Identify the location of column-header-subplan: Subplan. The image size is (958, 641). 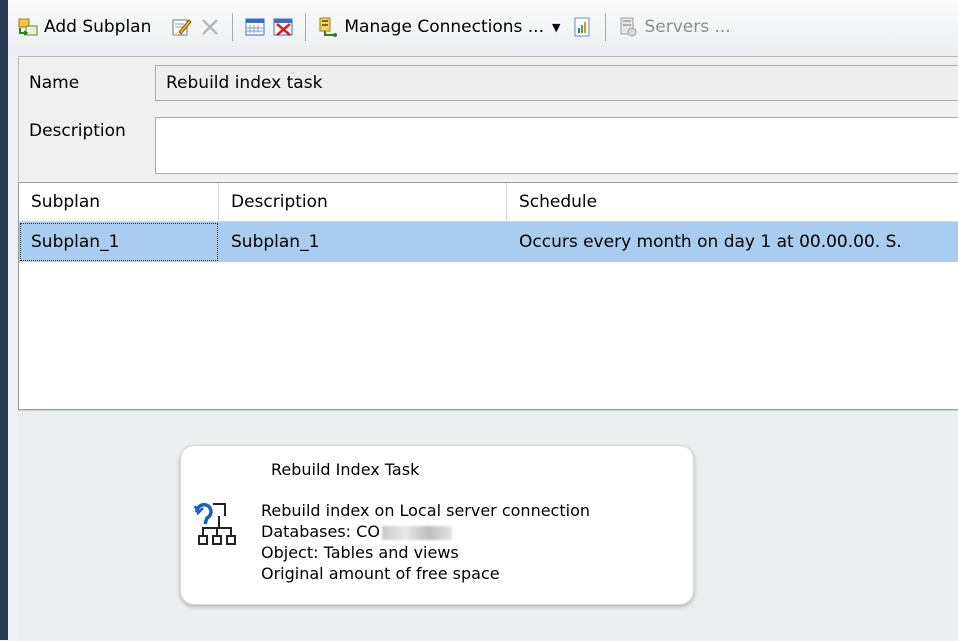
(119, 202).